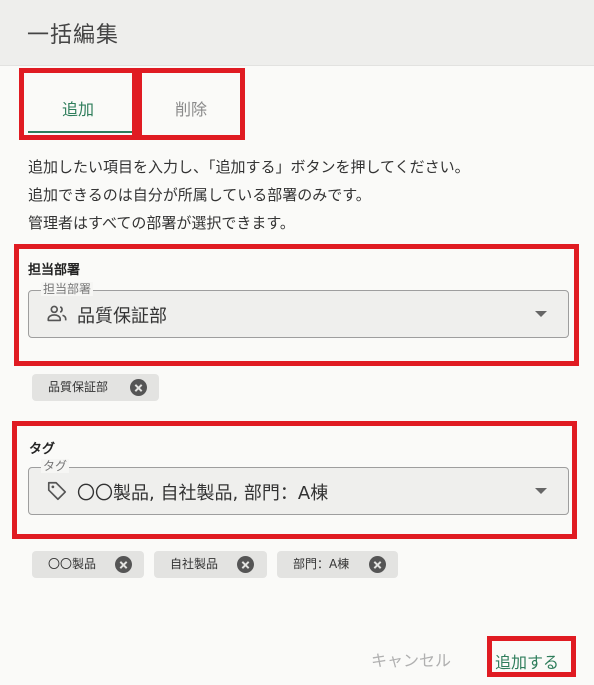 The width and height of the screenshot is (594, 685). I want to click on tag-value: 〇〇製品, 自社製品, 部門：A棟, so click(203, 493).